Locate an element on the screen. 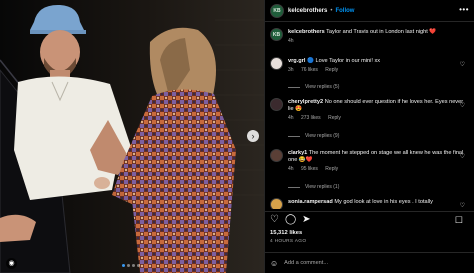 The width and height of the screenshot is (474, 273). comment-likes: 95 likes is located at coordinates (309, 169).